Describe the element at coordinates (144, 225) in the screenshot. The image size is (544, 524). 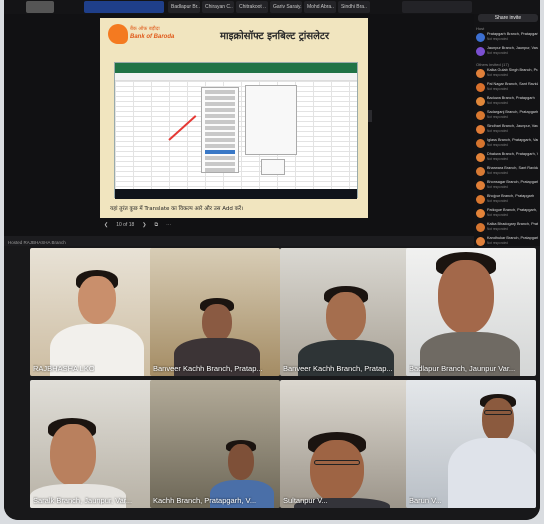
I see `next-page-icon: ❯` at that location.